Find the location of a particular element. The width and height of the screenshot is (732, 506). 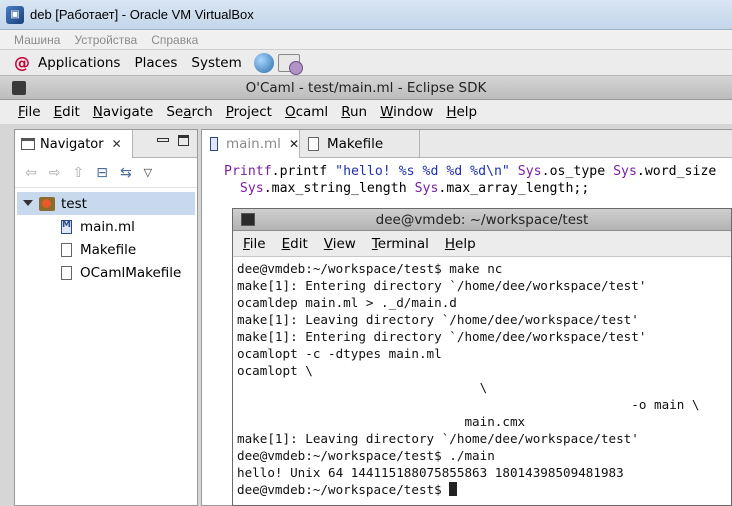

file-label: main.ml is located at coordinates (107, 226).